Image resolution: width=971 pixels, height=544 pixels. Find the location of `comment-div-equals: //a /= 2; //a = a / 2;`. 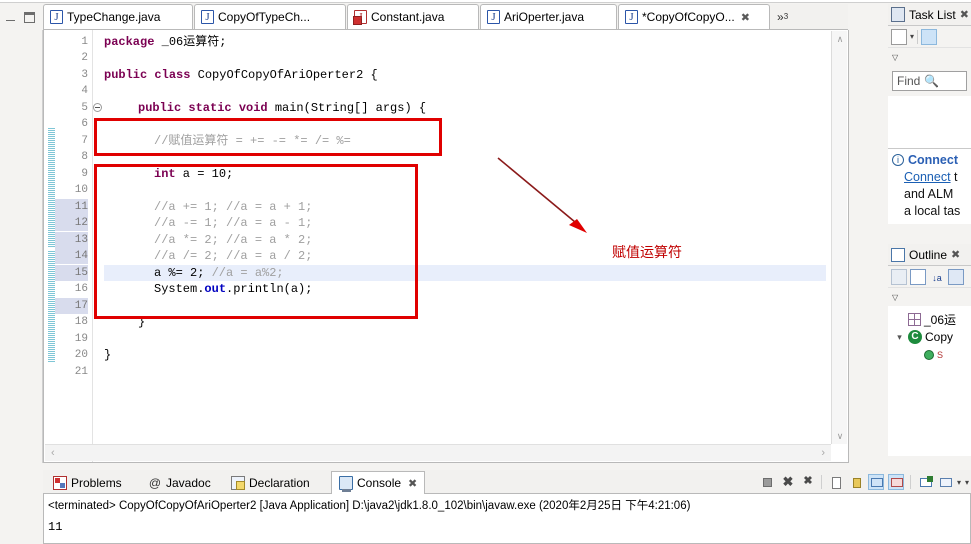

comment-div-equals: //a /= 2; //a = a / 2; is located at coordinates (233, 256).